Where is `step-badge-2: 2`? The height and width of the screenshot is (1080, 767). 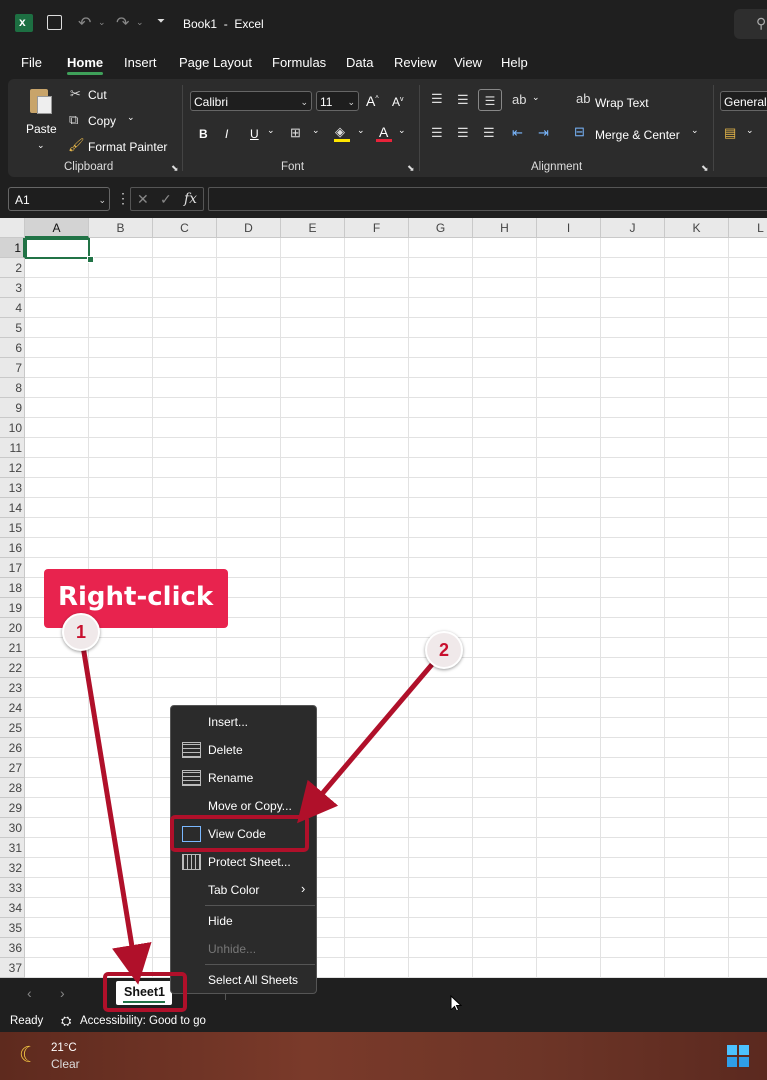
step-badge-2: 2 is located at coordinates (444, 650).